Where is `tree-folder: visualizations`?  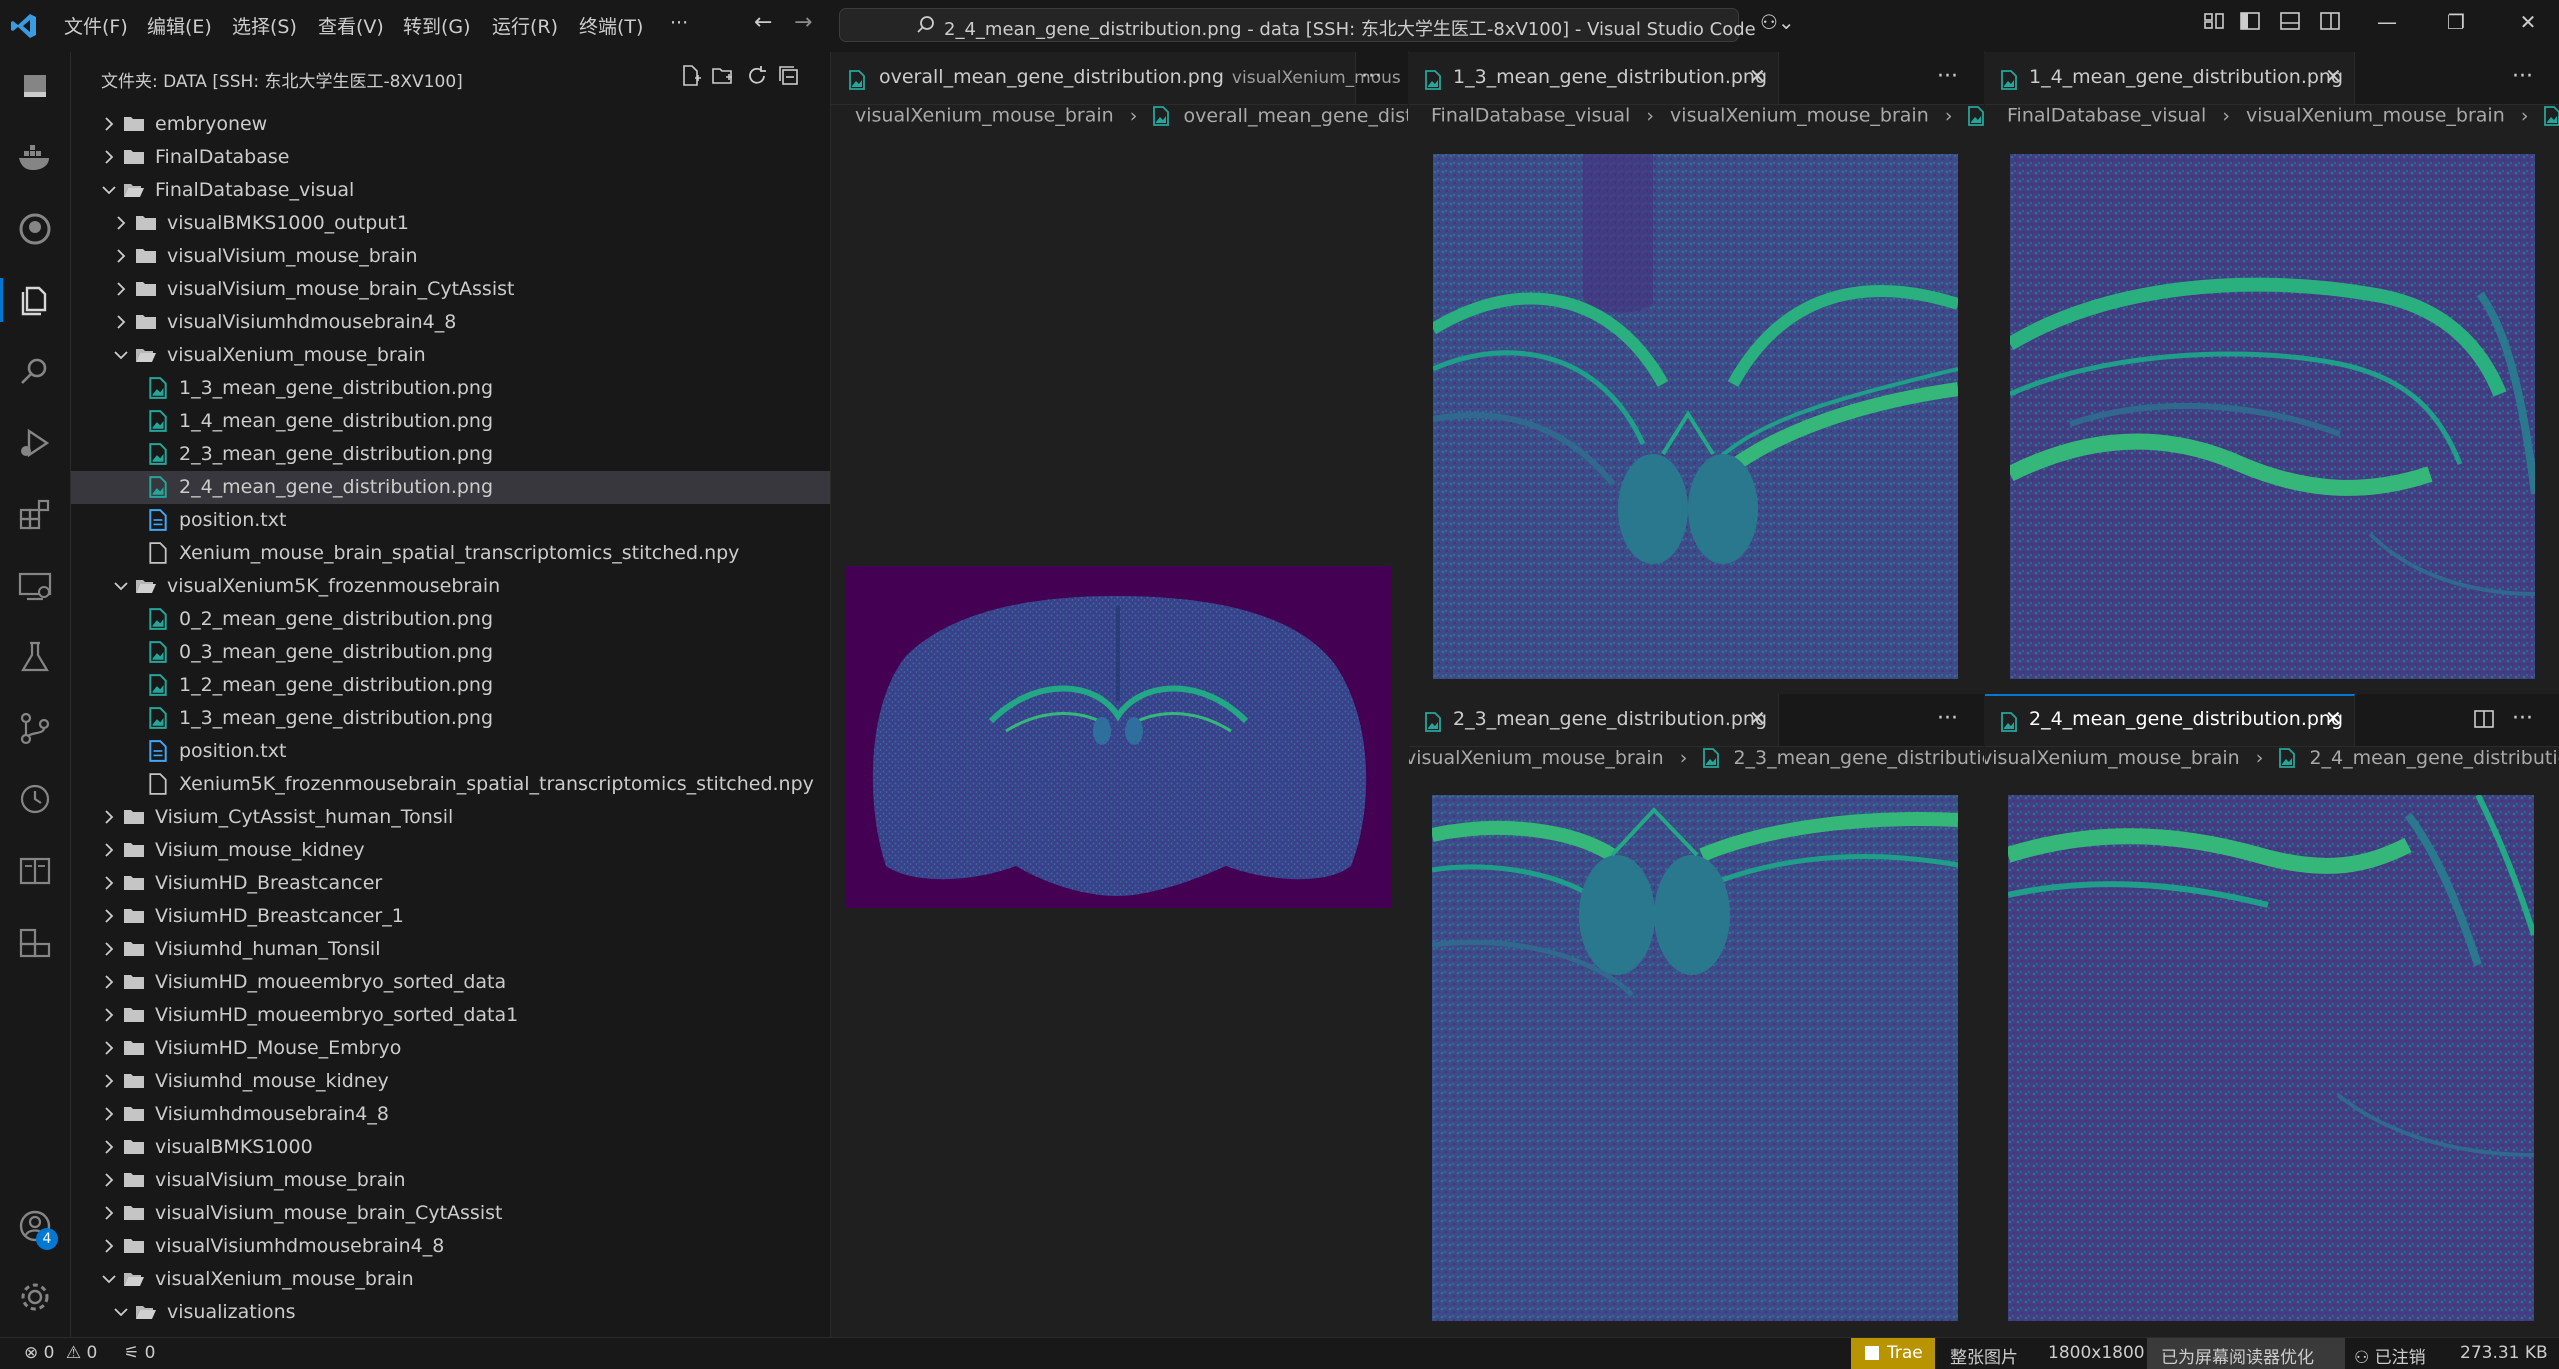 tree-folder: visualizations is located at coordinates (450, 1312).